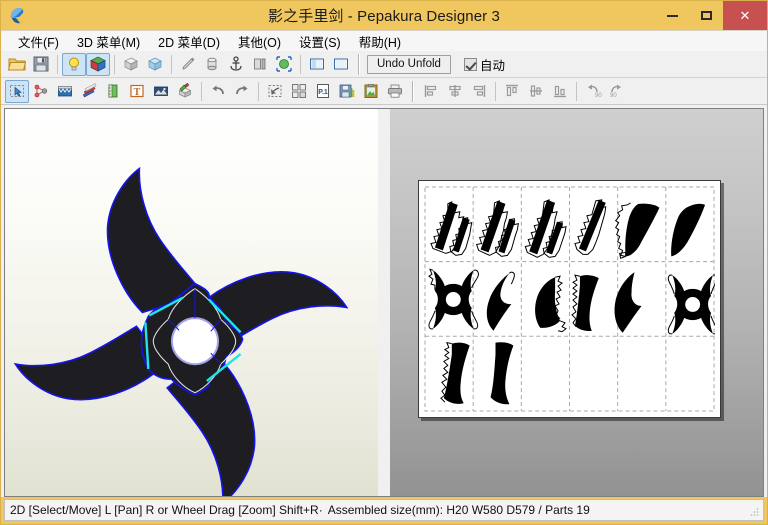  I want to click on wireframe-cube-icon, so click(155, 64).